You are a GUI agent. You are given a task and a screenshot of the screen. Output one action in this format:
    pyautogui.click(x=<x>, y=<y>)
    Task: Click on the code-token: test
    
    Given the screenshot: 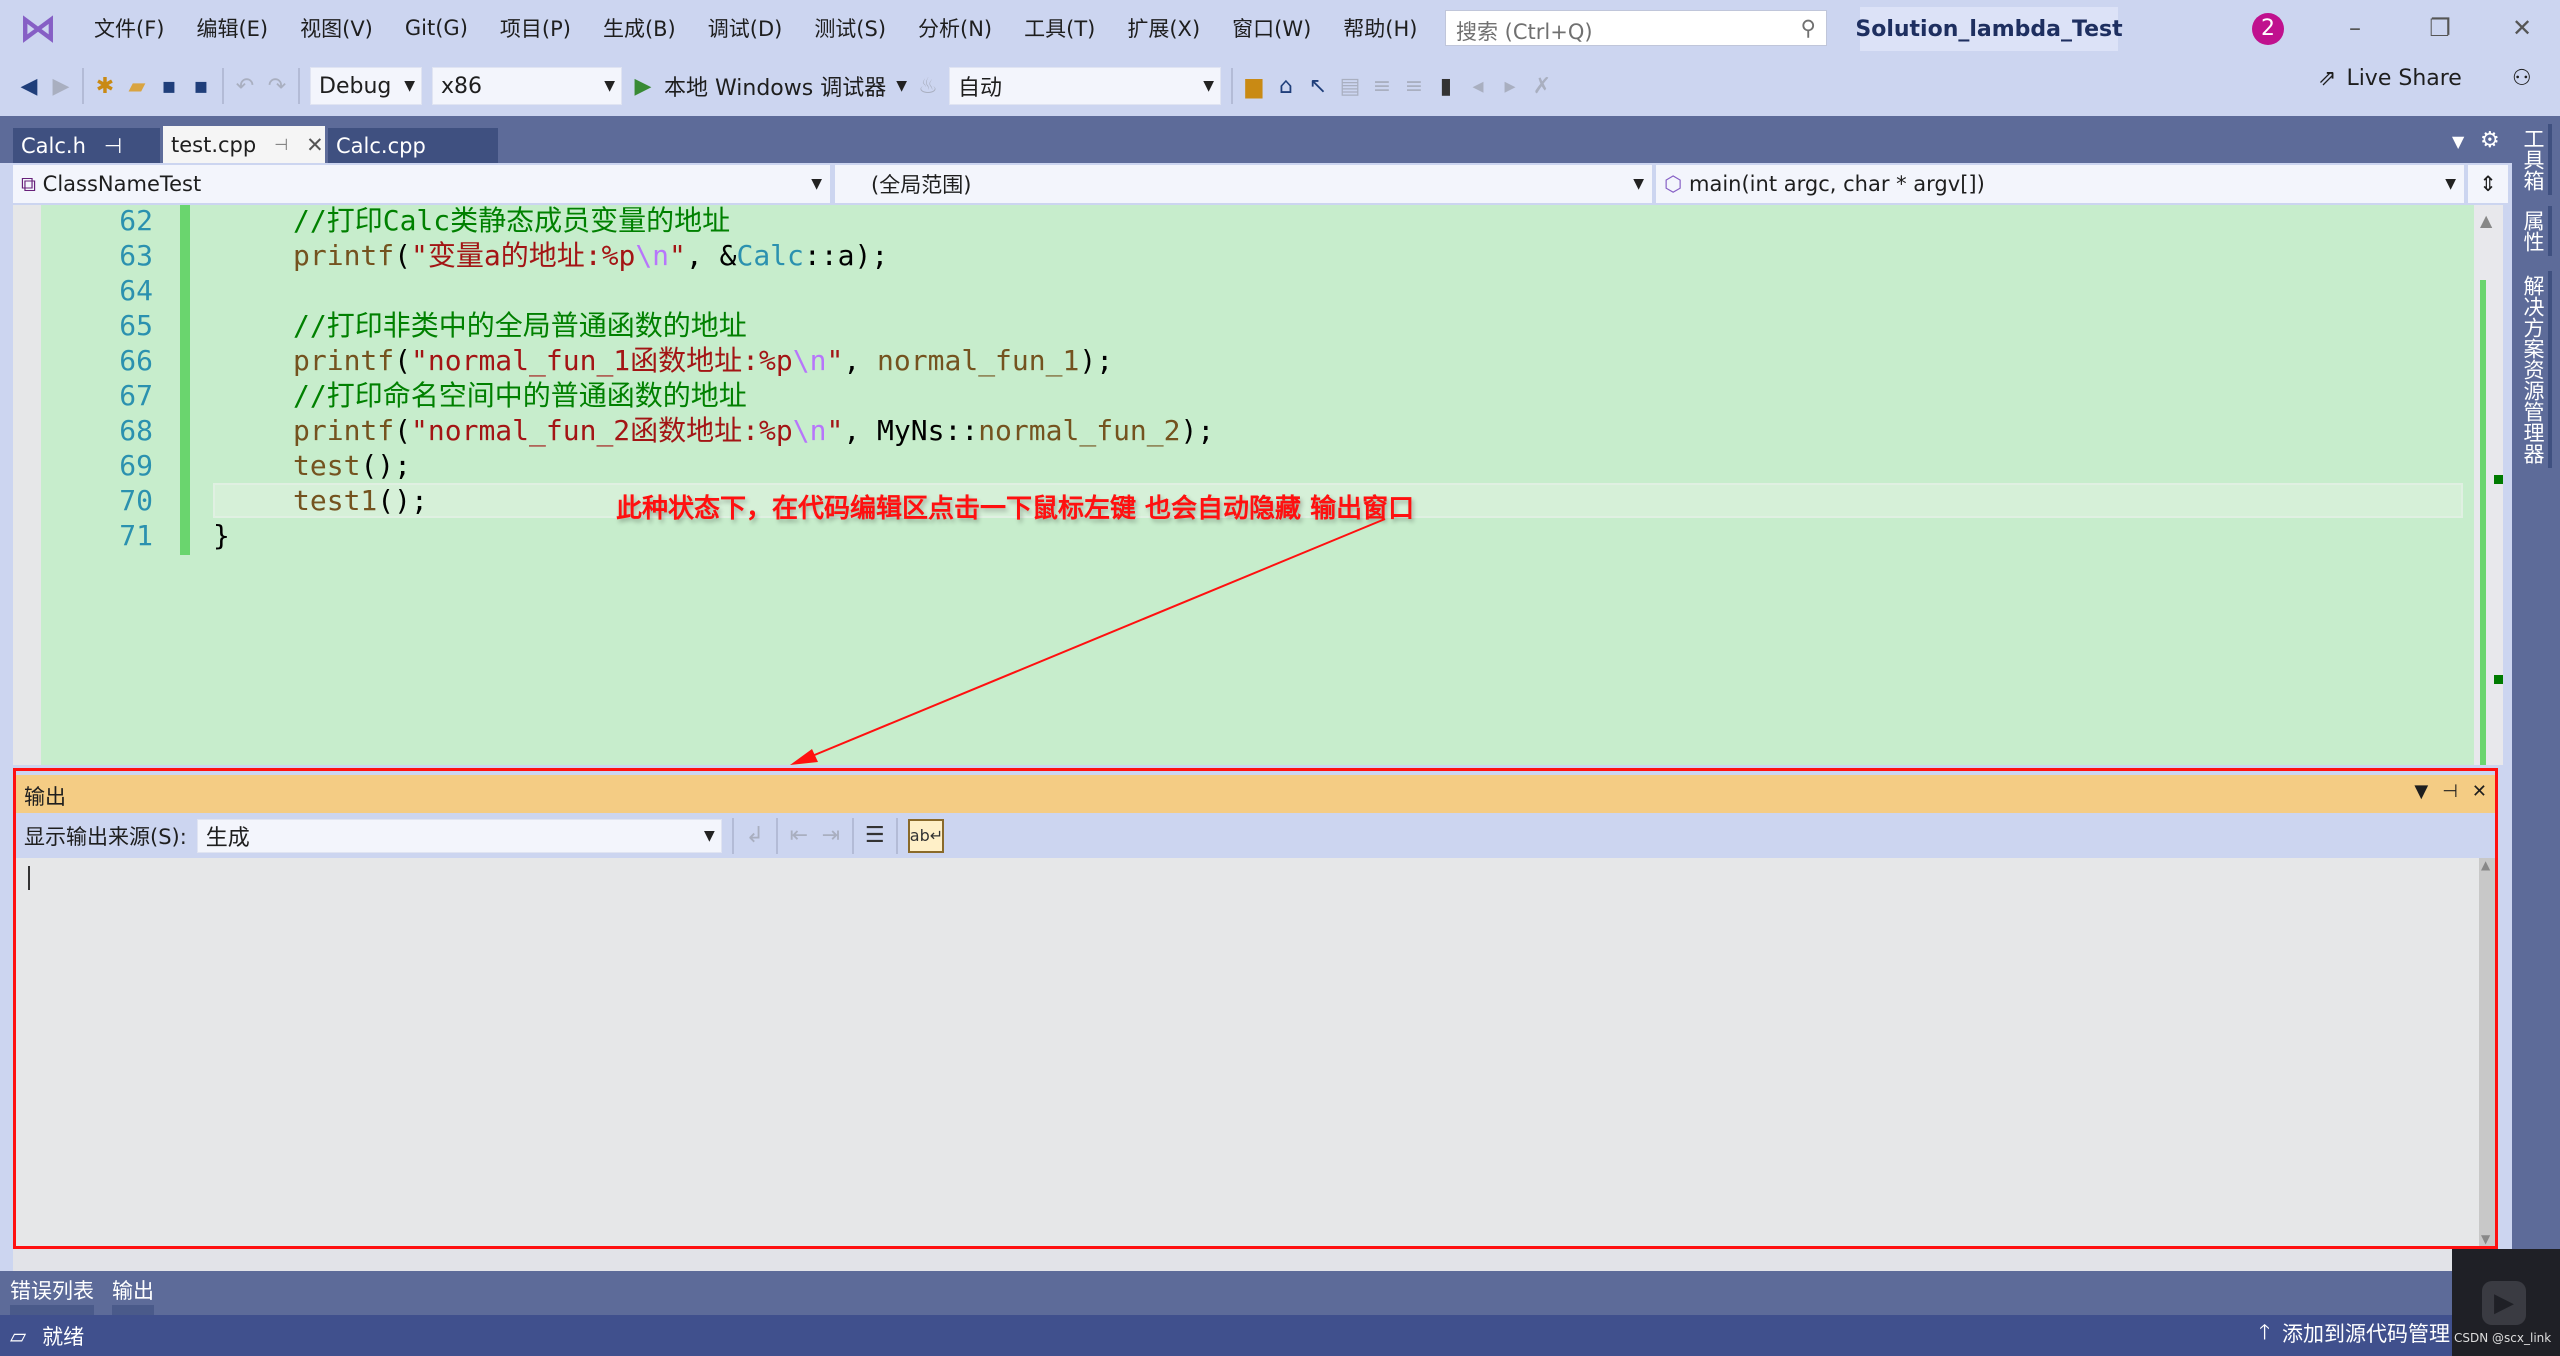 What is the action you would take?
    pyautogui.click(x=327, y=465)
    